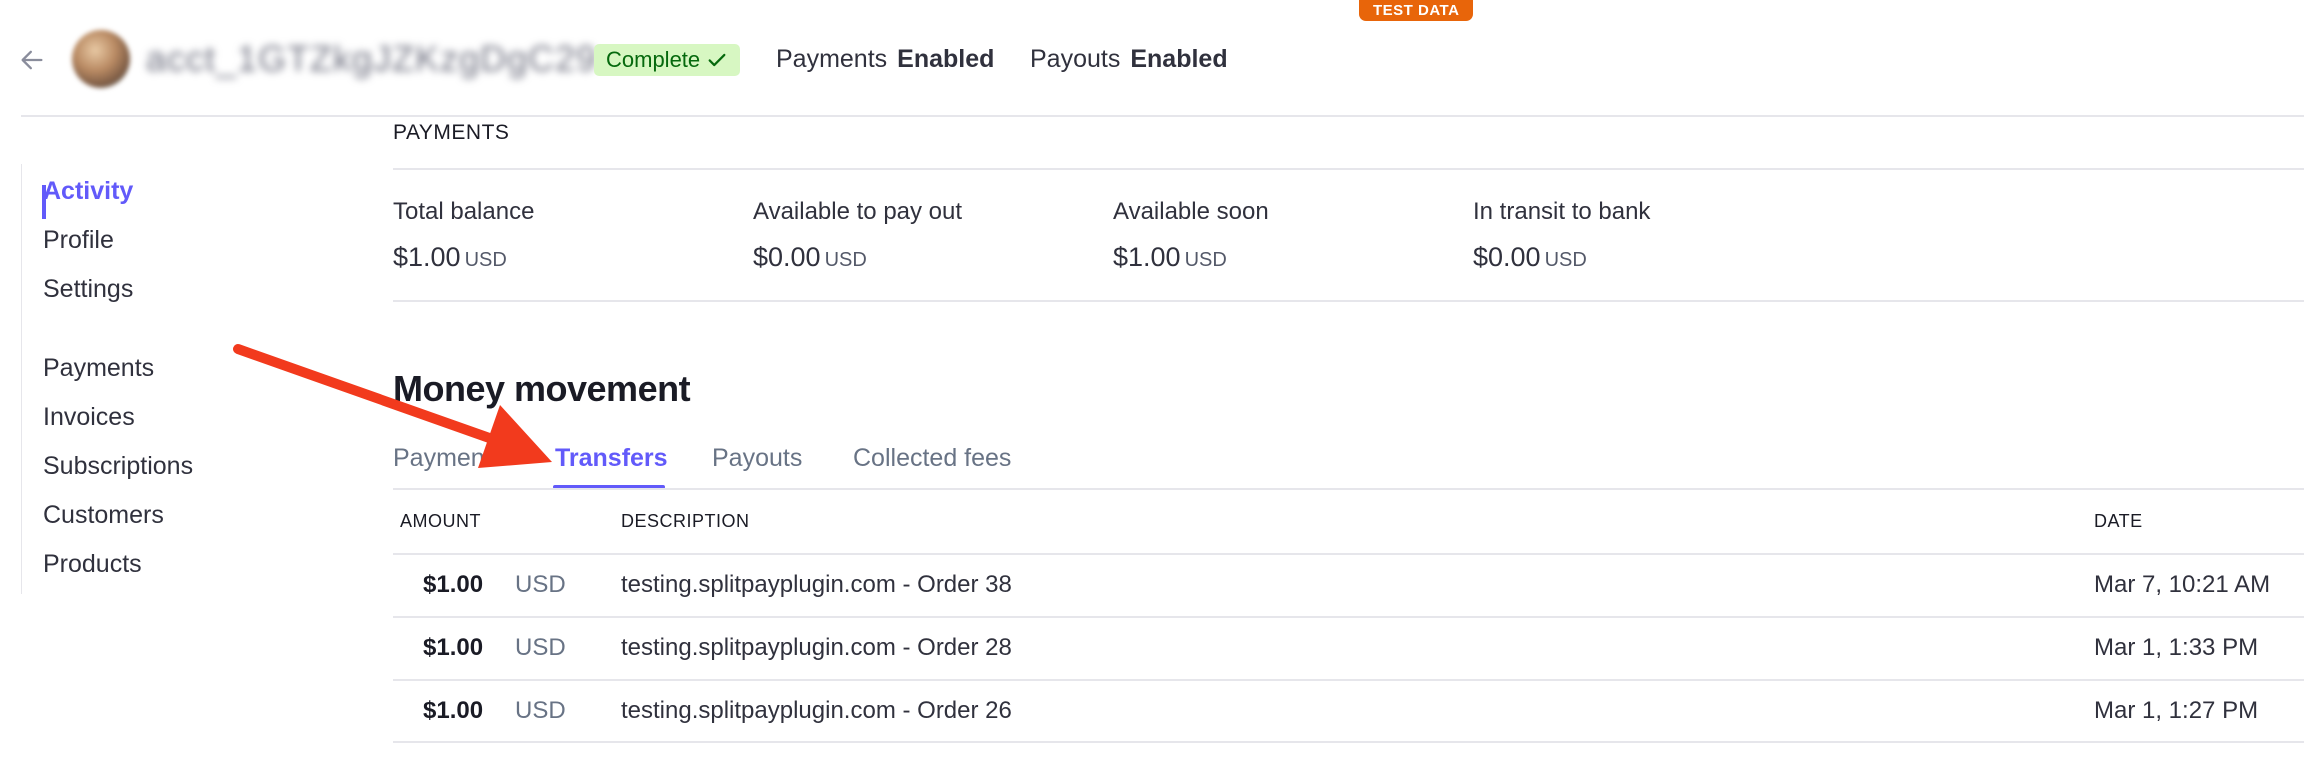 This screenshot has height=762, width=2304. What do you see at coordinates (1561, 235) in the screenshot?
I see `balance-in-transit: In transit to bank $0.00 USD` at bounding box center [1561, 235].